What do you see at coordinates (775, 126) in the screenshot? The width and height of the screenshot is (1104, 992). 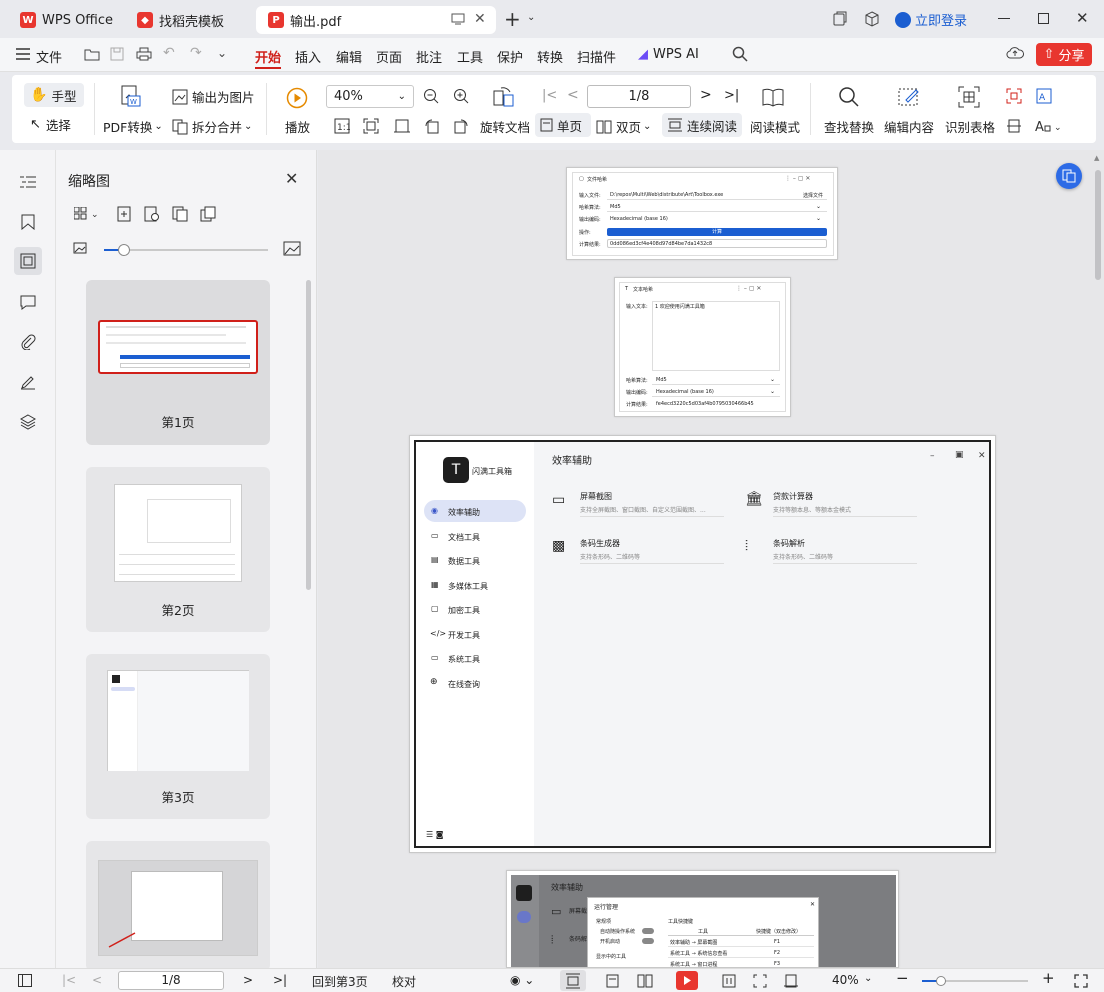 I see `reading-mode-button: 阅读模式` at bounding box center [775, 126].